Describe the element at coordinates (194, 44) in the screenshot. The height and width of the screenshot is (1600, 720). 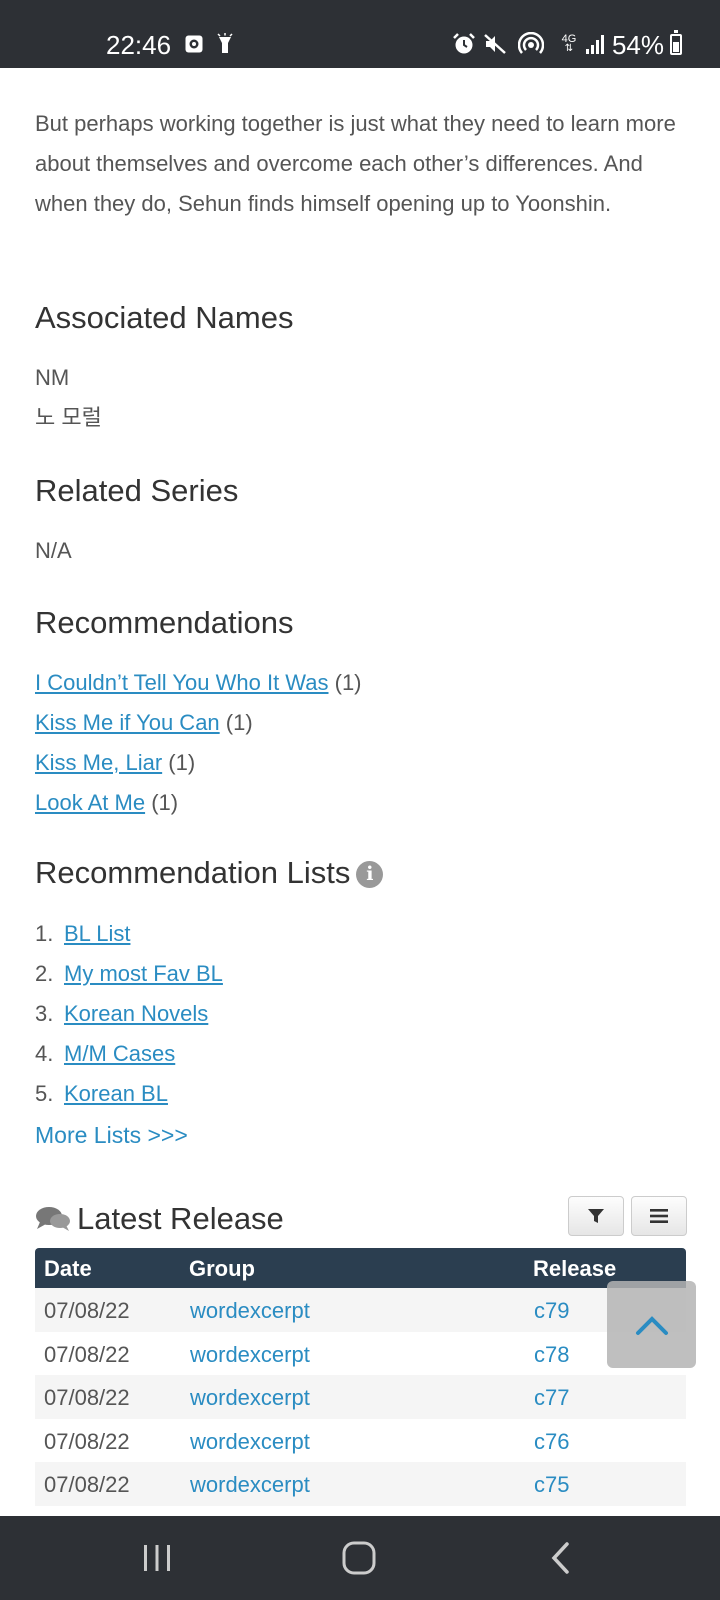
I see `screen-record-icon` at that location.